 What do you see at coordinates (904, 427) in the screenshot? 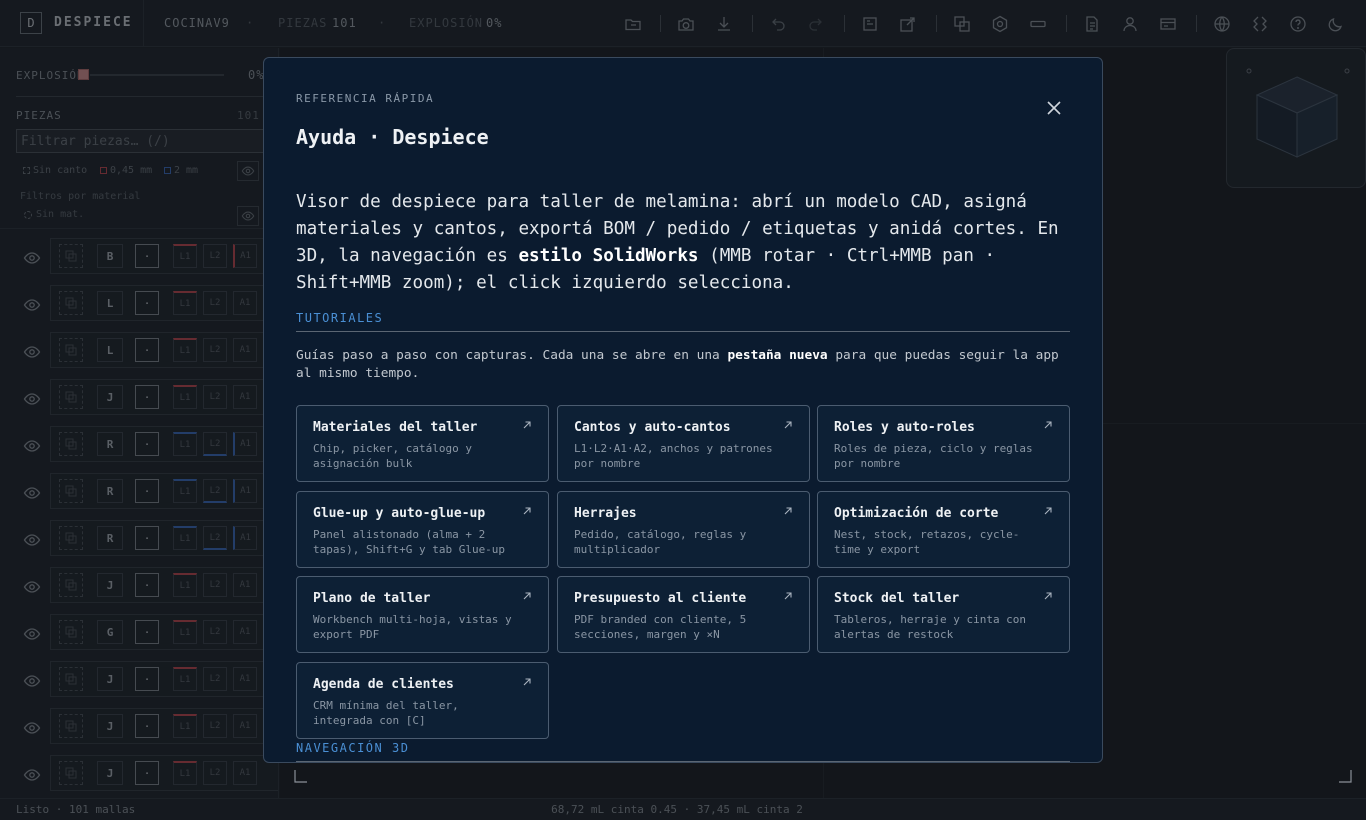
I see `tutorial-card-title: Roles y auto-roles` at bounding box center [904, 427].